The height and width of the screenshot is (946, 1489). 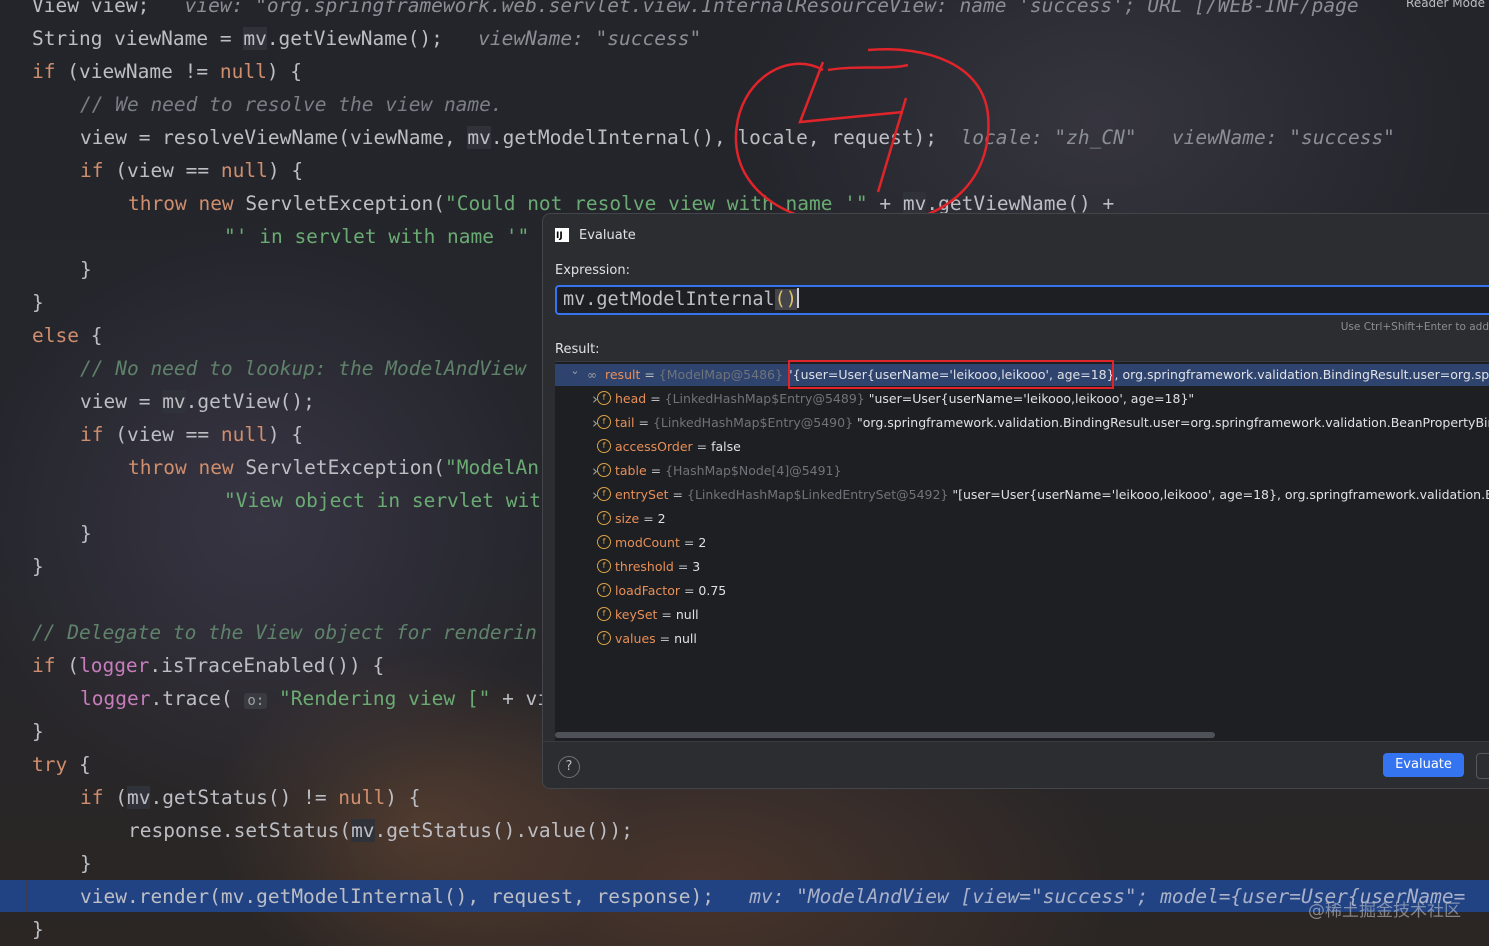 What do you see at coordinates (712, 590) in the screenshot?
I see `variable-value: 0.75` at bounding box center [712, 590].